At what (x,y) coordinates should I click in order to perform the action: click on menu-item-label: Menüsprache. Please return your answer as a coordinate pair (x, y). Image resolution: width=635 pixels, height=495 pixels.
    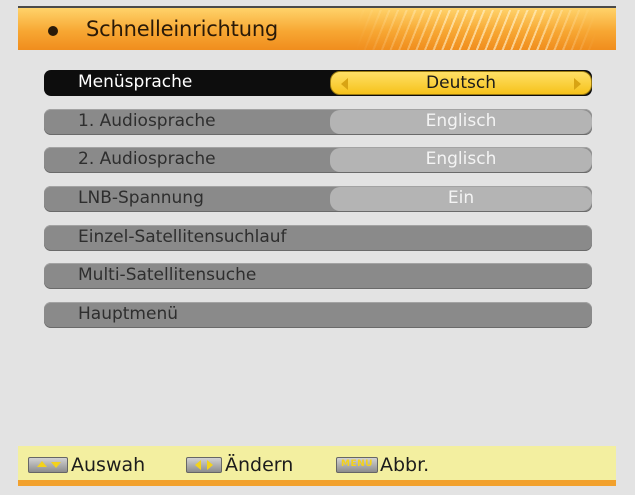
    Looking at the image, I should click on (135, 82).